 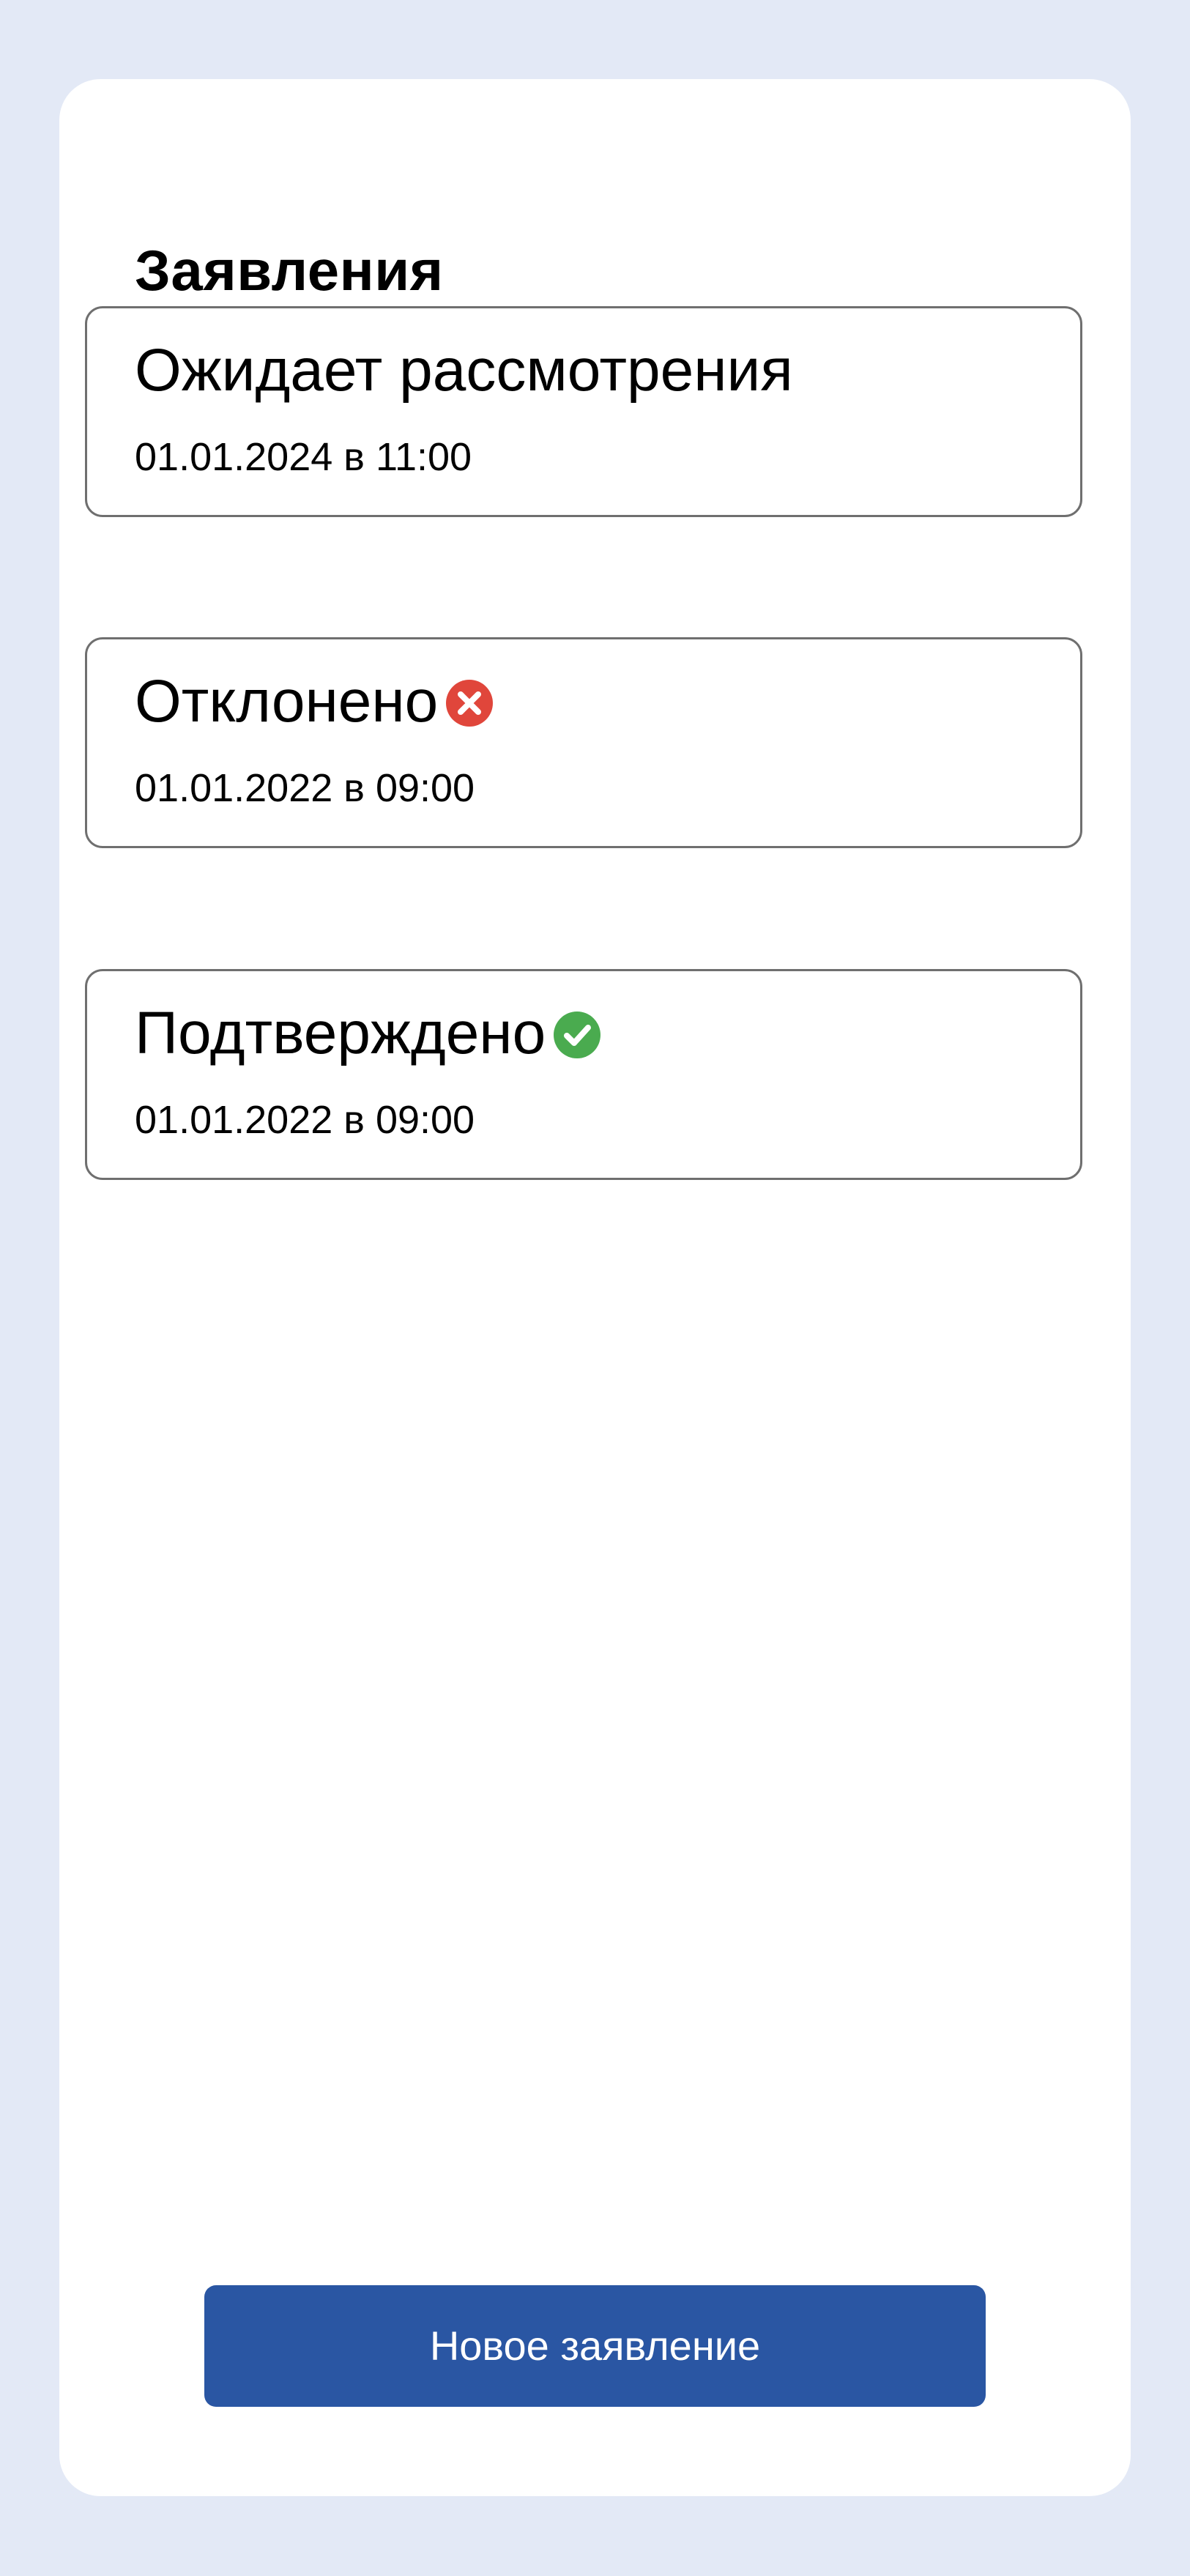 I want to click on application-status-label: Отклонено, so click(x=287, y=701).